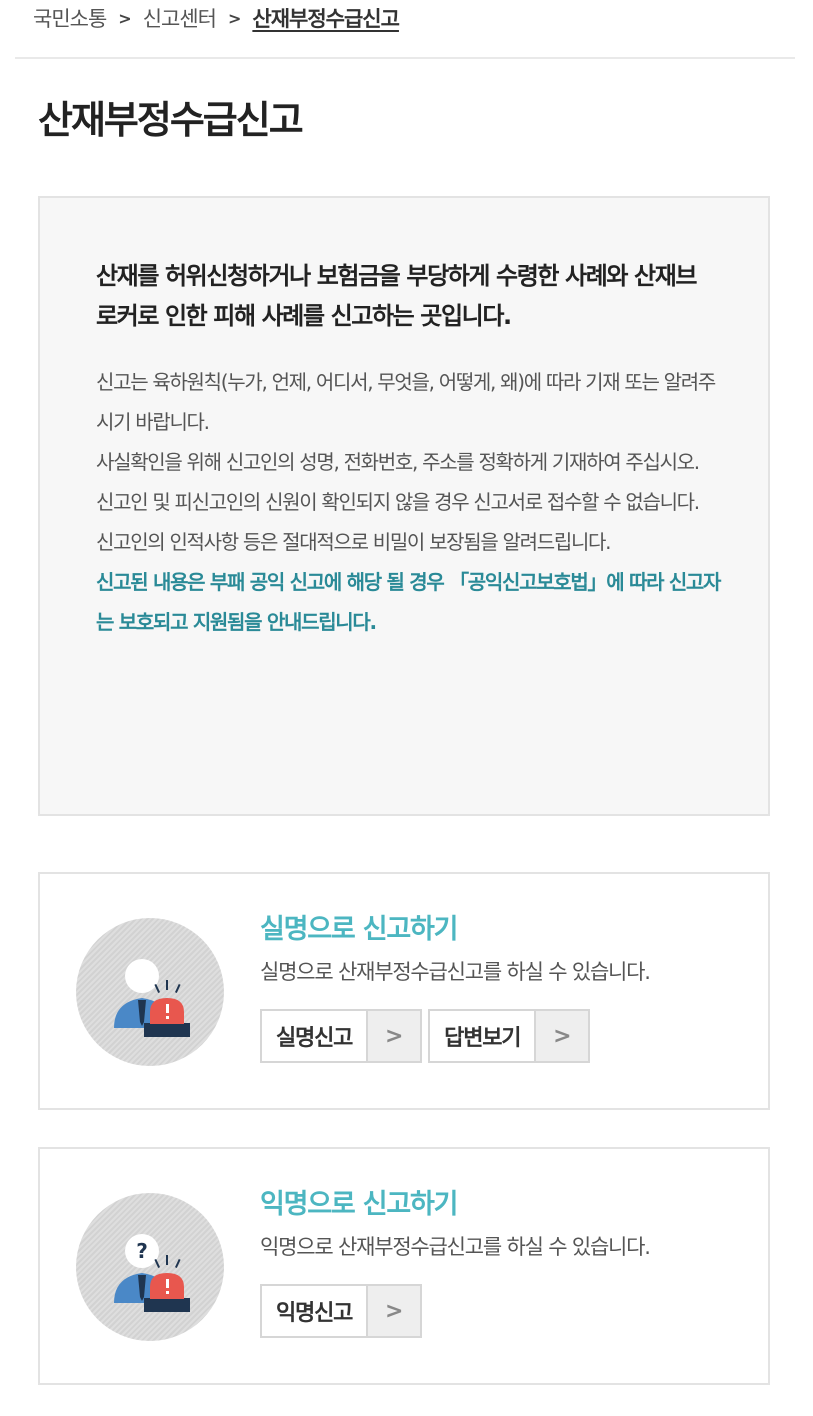 This screenshot has width=813, height=1416. I want to click on breadcrumb-item-report-center: 신고센터, so click(180, 18).